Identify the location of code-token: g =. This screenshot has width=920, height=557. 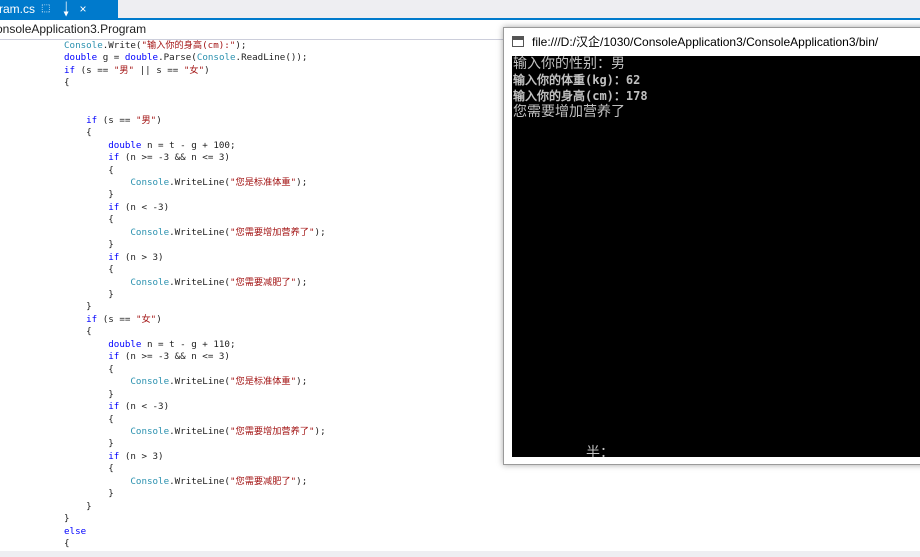
(111, 58).